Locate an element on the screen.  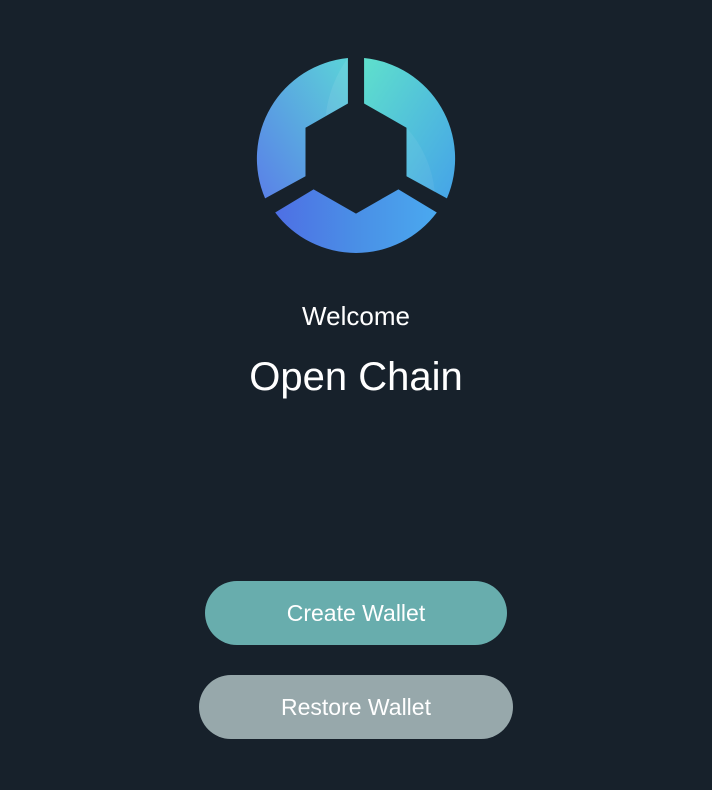
app-title: Open Chain is located at coordinates (356, 377).